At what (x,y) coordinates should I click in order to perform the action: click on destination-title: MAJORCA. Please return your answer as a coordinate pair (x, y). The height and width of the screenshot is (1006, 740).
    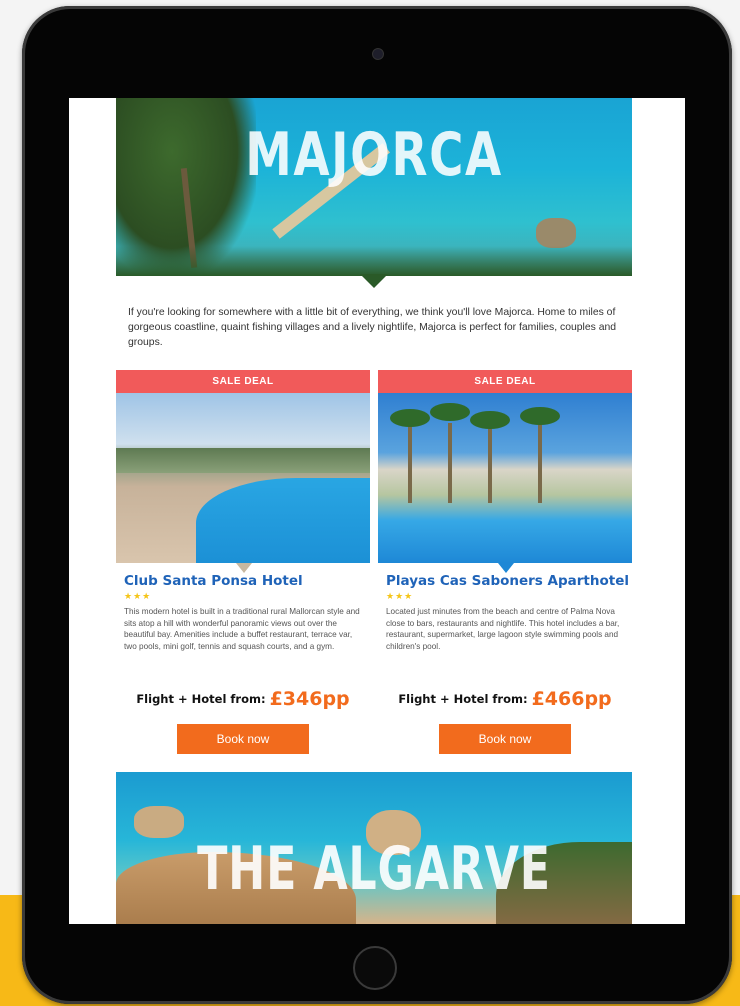
    Looking at the image, I should click on (374, 155).